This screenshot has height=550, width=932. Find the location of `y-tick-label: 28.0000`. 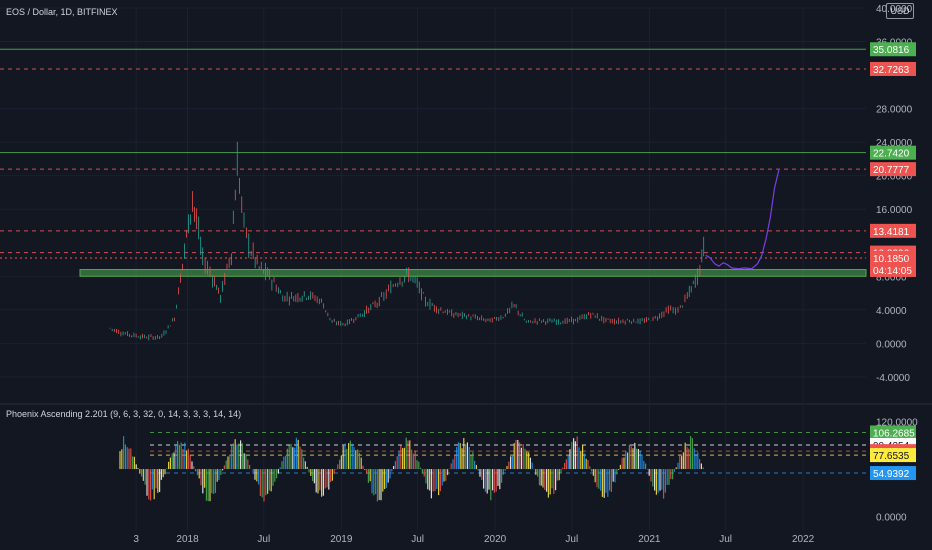

y-tick-label: 28.0000 is located at coordinates (894, 110).